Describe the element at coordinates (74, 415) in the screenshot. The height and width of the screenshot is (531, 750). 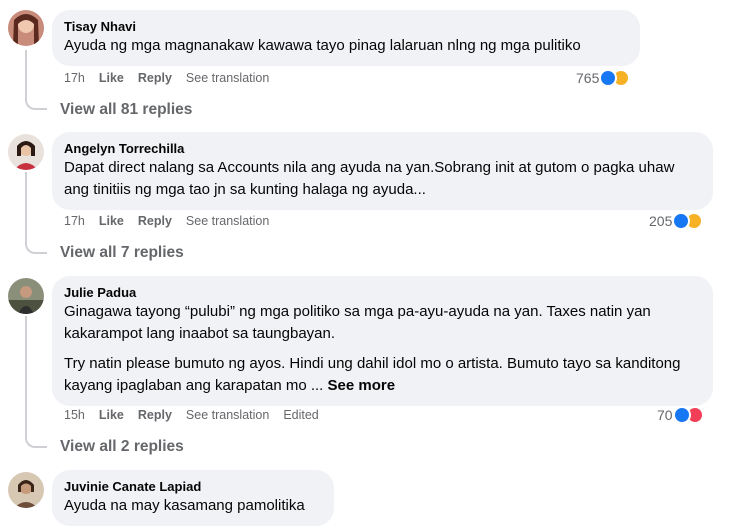
I see `comment-time: 15h` at that location.